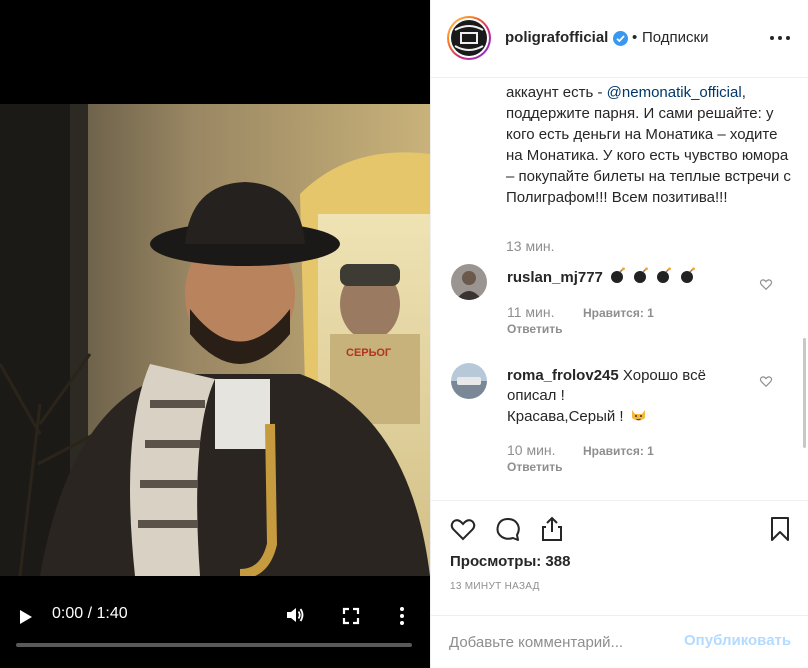  What do you see at coordinates (531, 450) in the screenshot?
I see `comment-time: 10 мин.` at bounding box center [531, 450].